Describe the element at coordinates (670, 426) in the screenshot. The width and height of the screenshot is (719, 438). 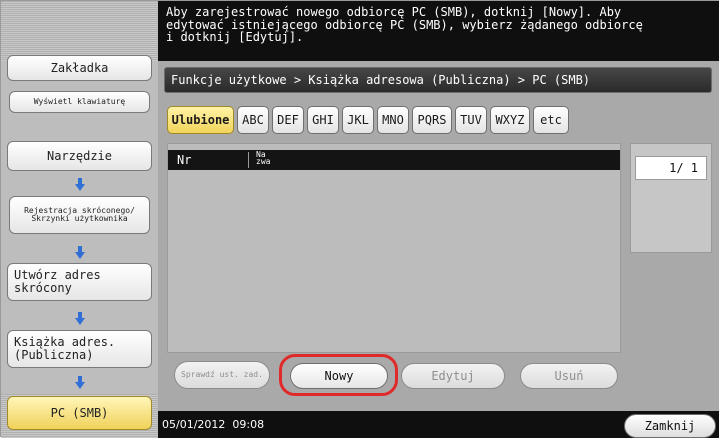
I see `close-button: Zamknij` at that location.